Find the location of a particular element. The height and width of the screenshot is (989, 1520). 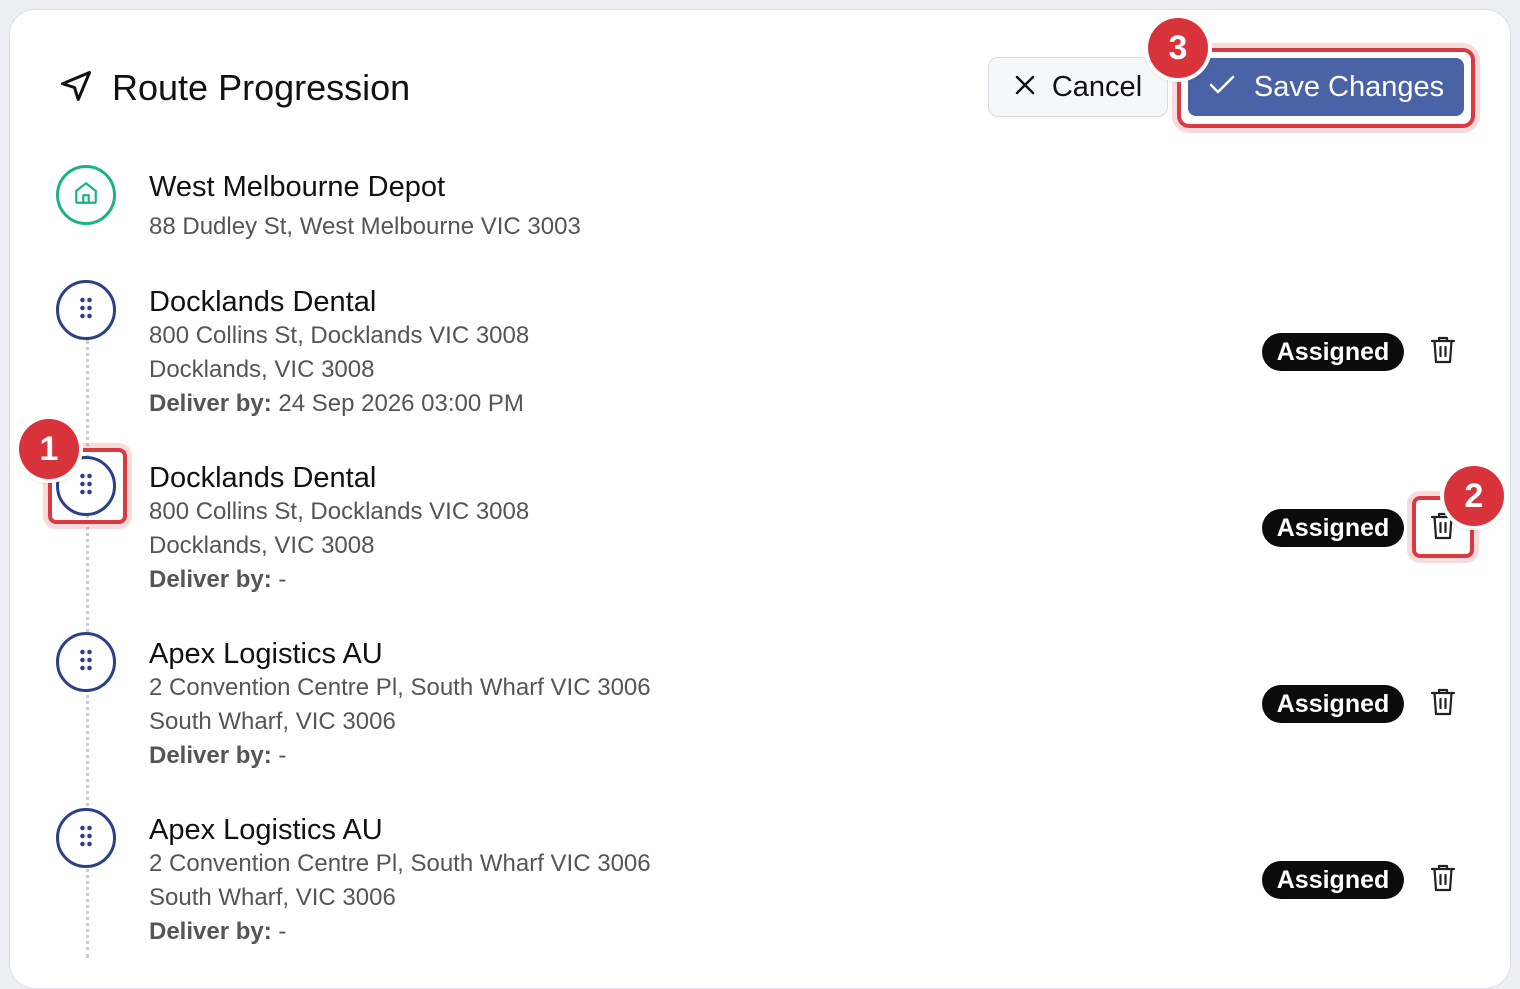

annotation-marker-3: 3 is located at coordinates (1178, 48).